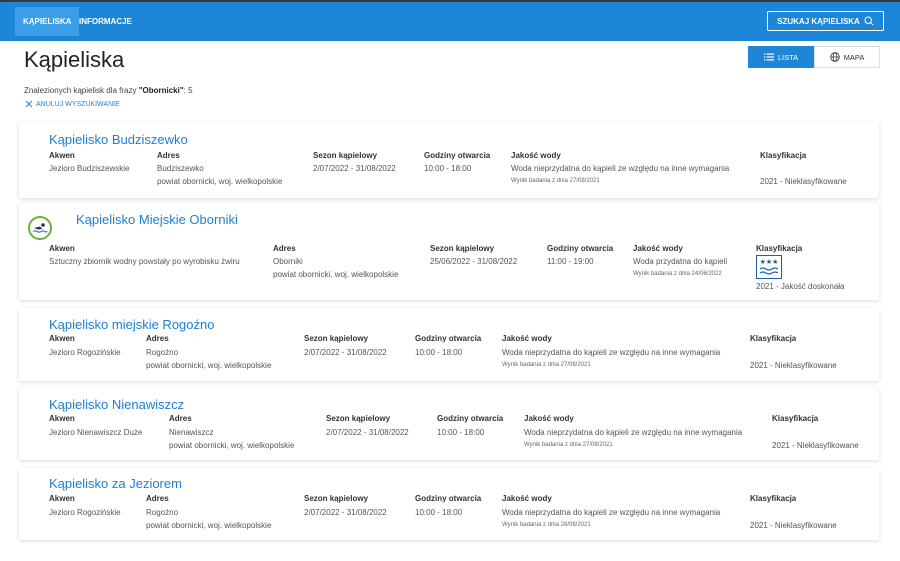 This screenshot has height=561, width=900. Describe the element at coordinates (869, 21) in the screenshot. I see `search-icon` at that location.